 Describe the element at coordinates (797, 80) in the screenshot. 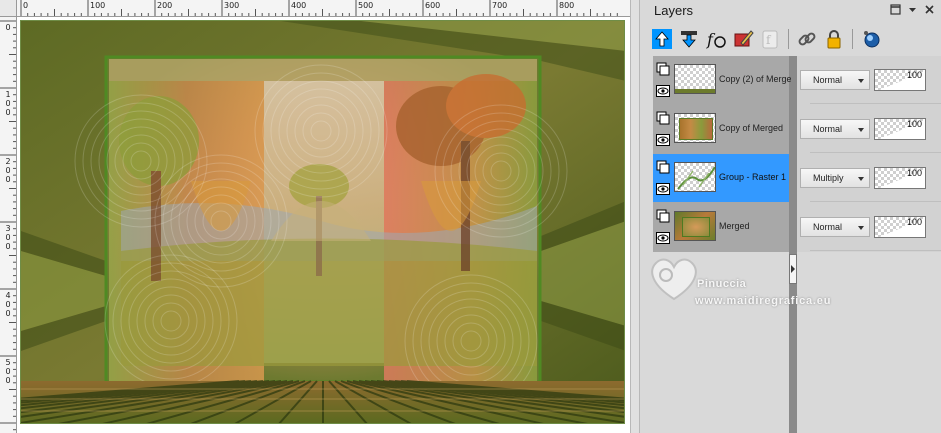

I see `layer-row: Copy (2) of Merged Normal 100` at that location.